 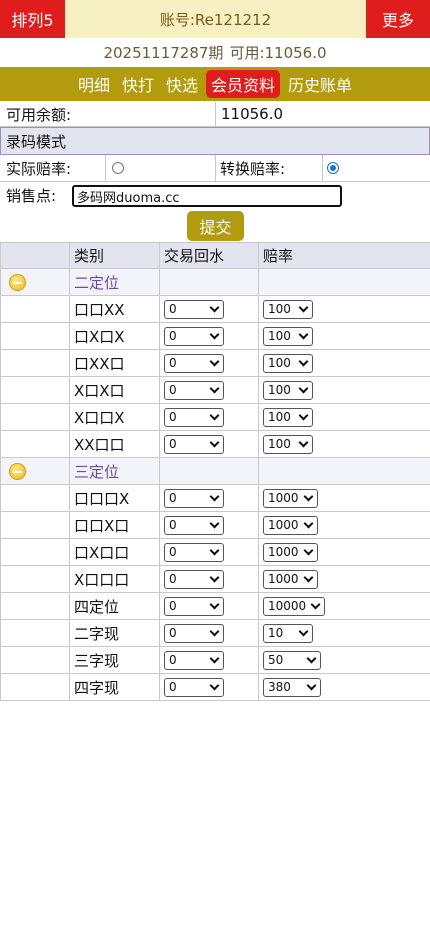 I want to click on nav-history-bill: 历史账单, so click(x=320, y=84).